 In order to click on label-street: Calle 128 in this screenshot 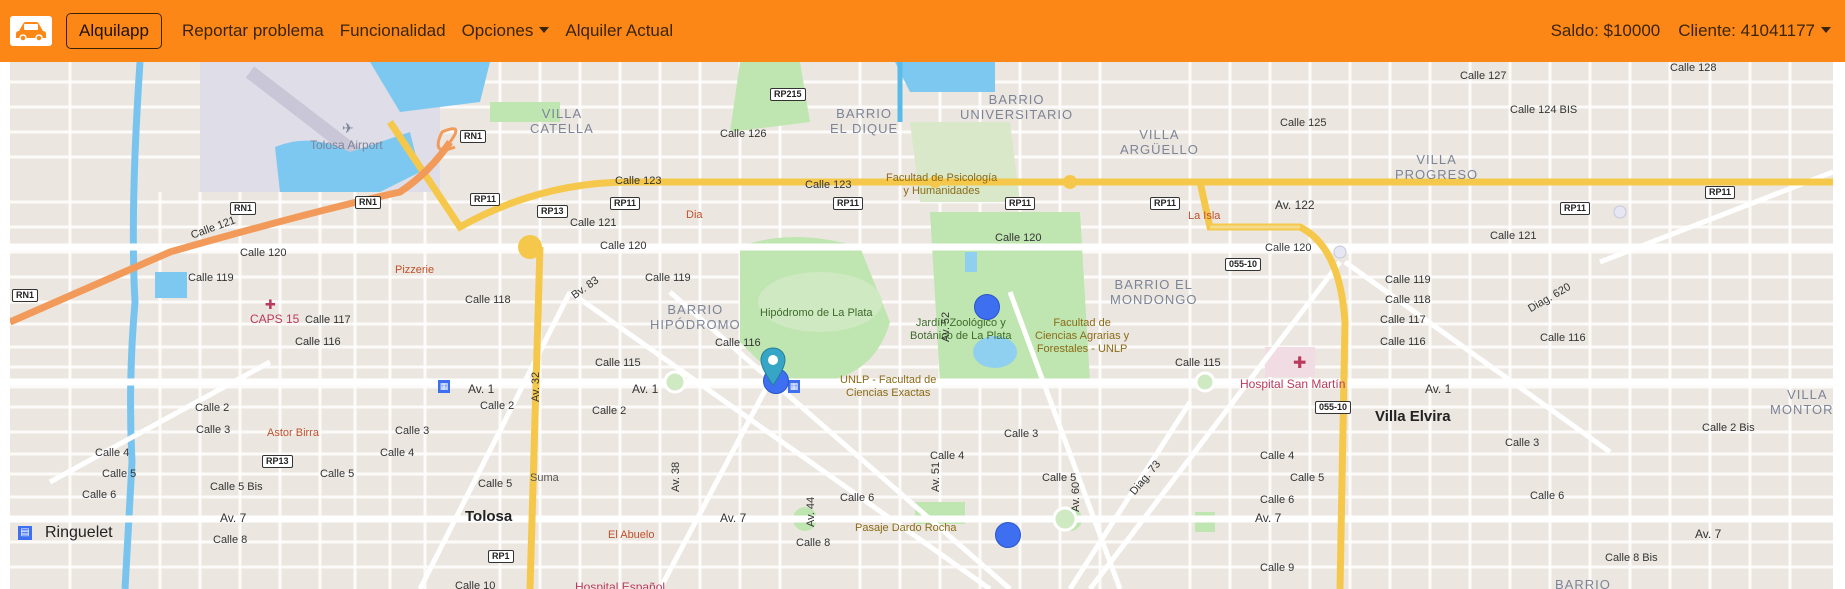, I will do `click(1693, 68)`.